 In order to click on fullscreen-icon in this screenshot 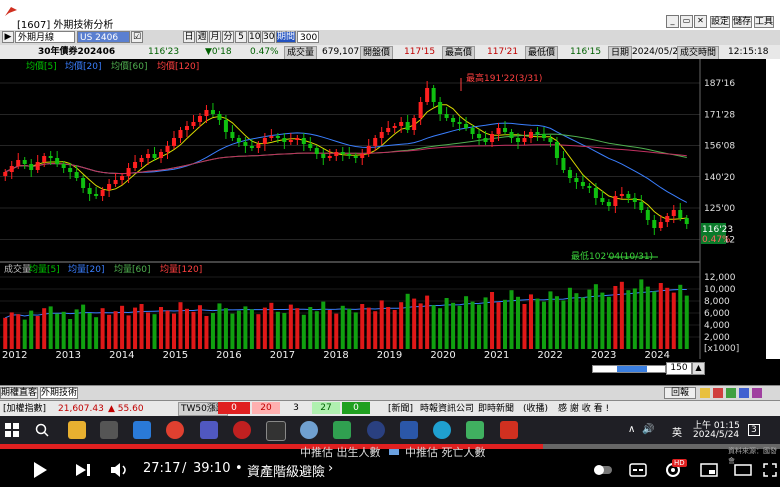, I will do `click(770, 470)`.